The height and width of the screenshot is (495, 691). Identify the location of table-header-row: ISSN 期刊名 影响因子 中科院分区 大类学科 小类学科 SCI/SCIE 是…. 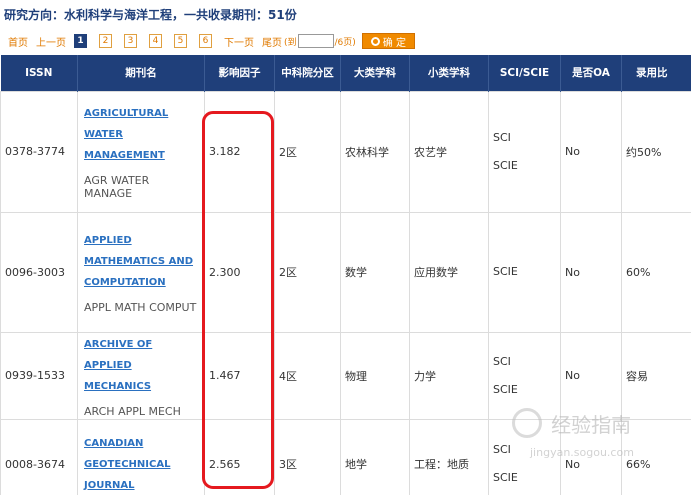
(345, 73).